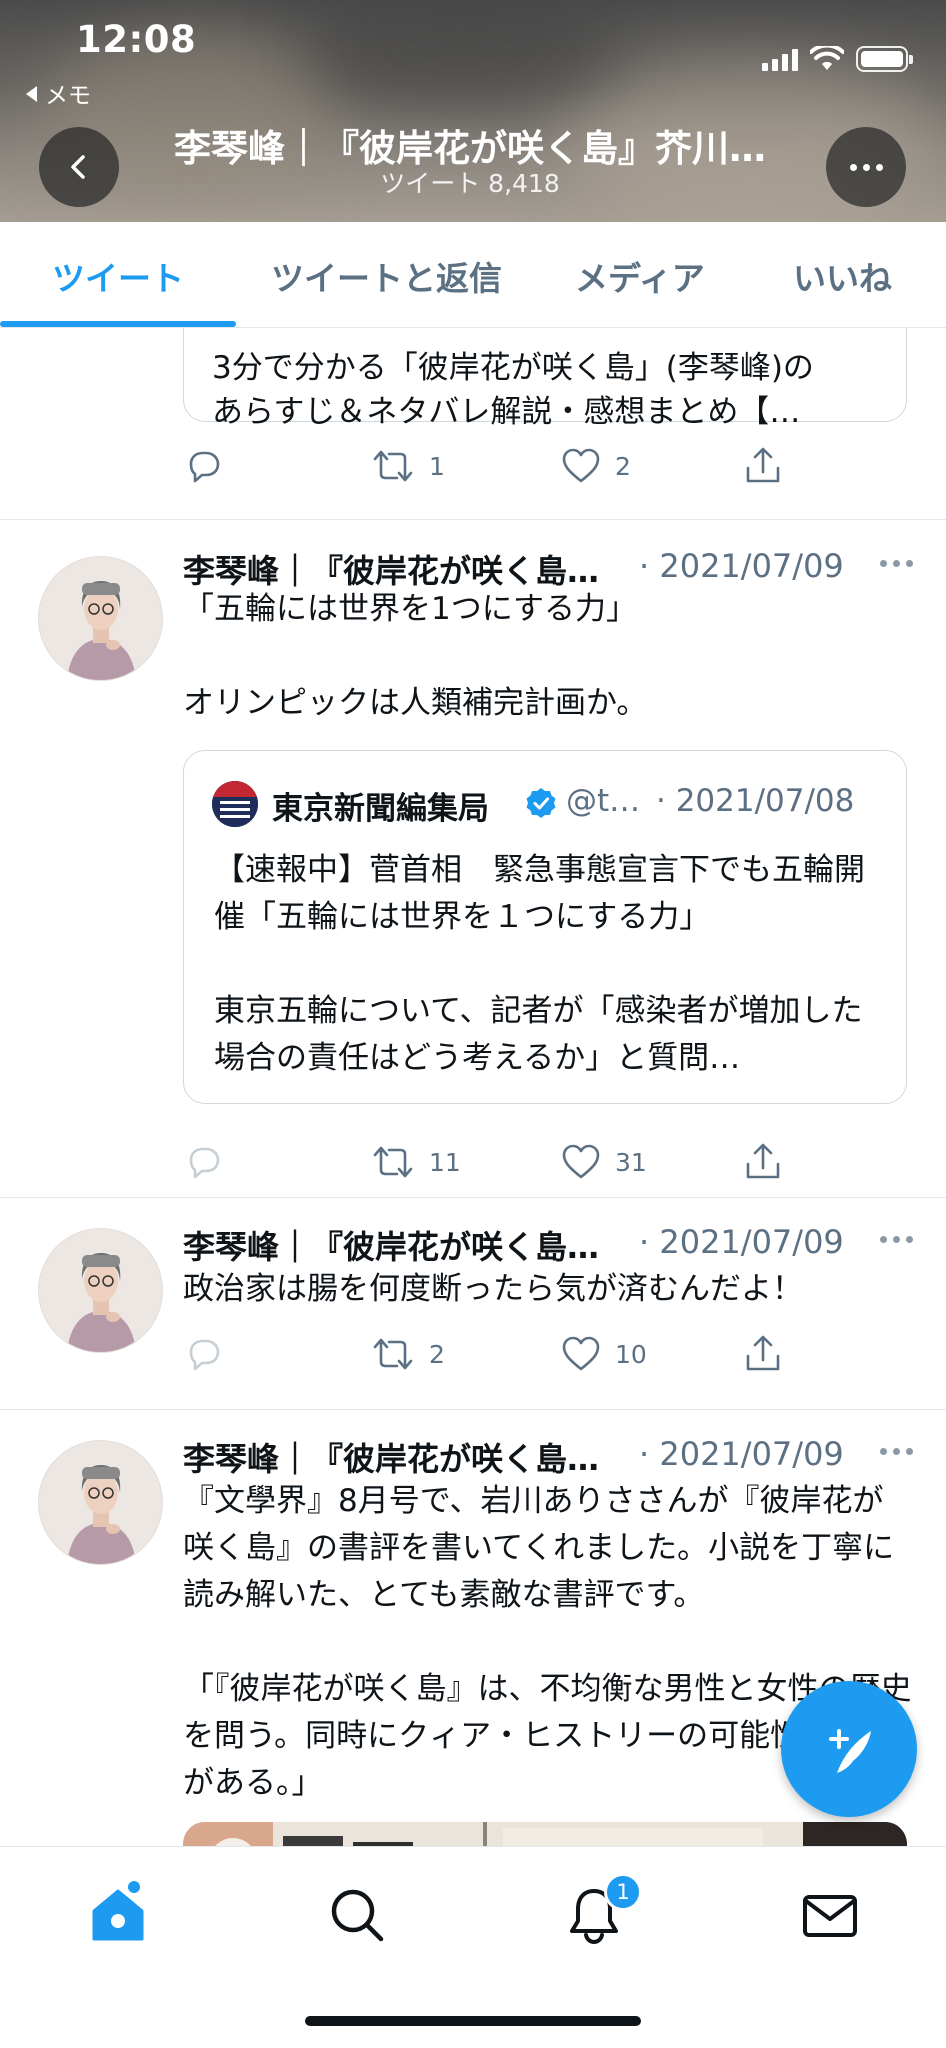 Image resolution: width=946 pixels, height=2048 pixels. What do you see at coordinates (603, 1909) in the screenshot?
I see `nav-notifications: 1` at bounding box center [603, 1909].